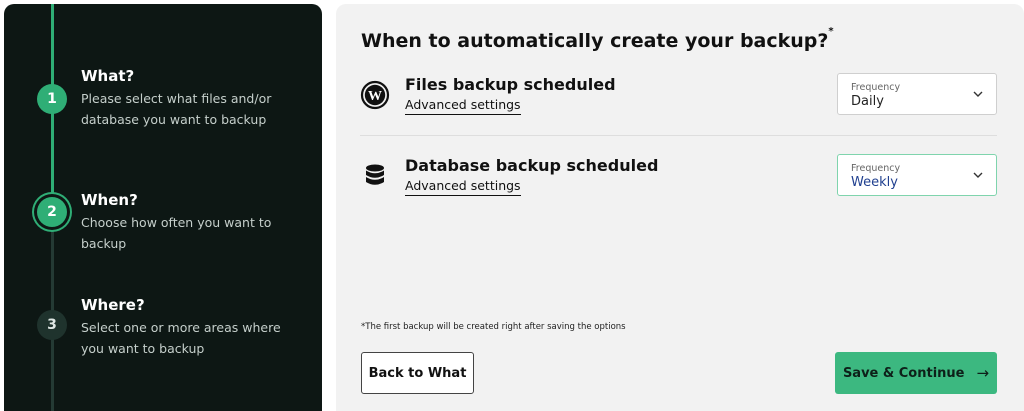 The width and height of the screenshot is (1024, 411). What do you see at coordinates (917, 175) in the screenshot?
I see `database-frequency-select: Frequency Weekly` at bounding box center [917, 175].